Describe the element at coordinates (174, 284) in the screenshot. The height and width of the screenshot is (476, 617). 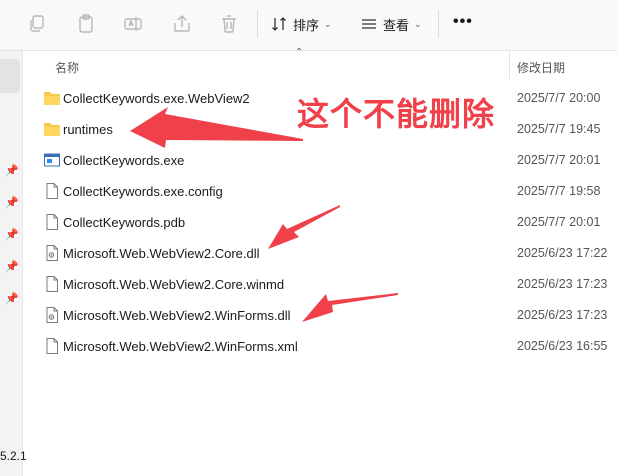
I see `file-name: Microsoft.Web.WebView2.Core.winmd` at that location.